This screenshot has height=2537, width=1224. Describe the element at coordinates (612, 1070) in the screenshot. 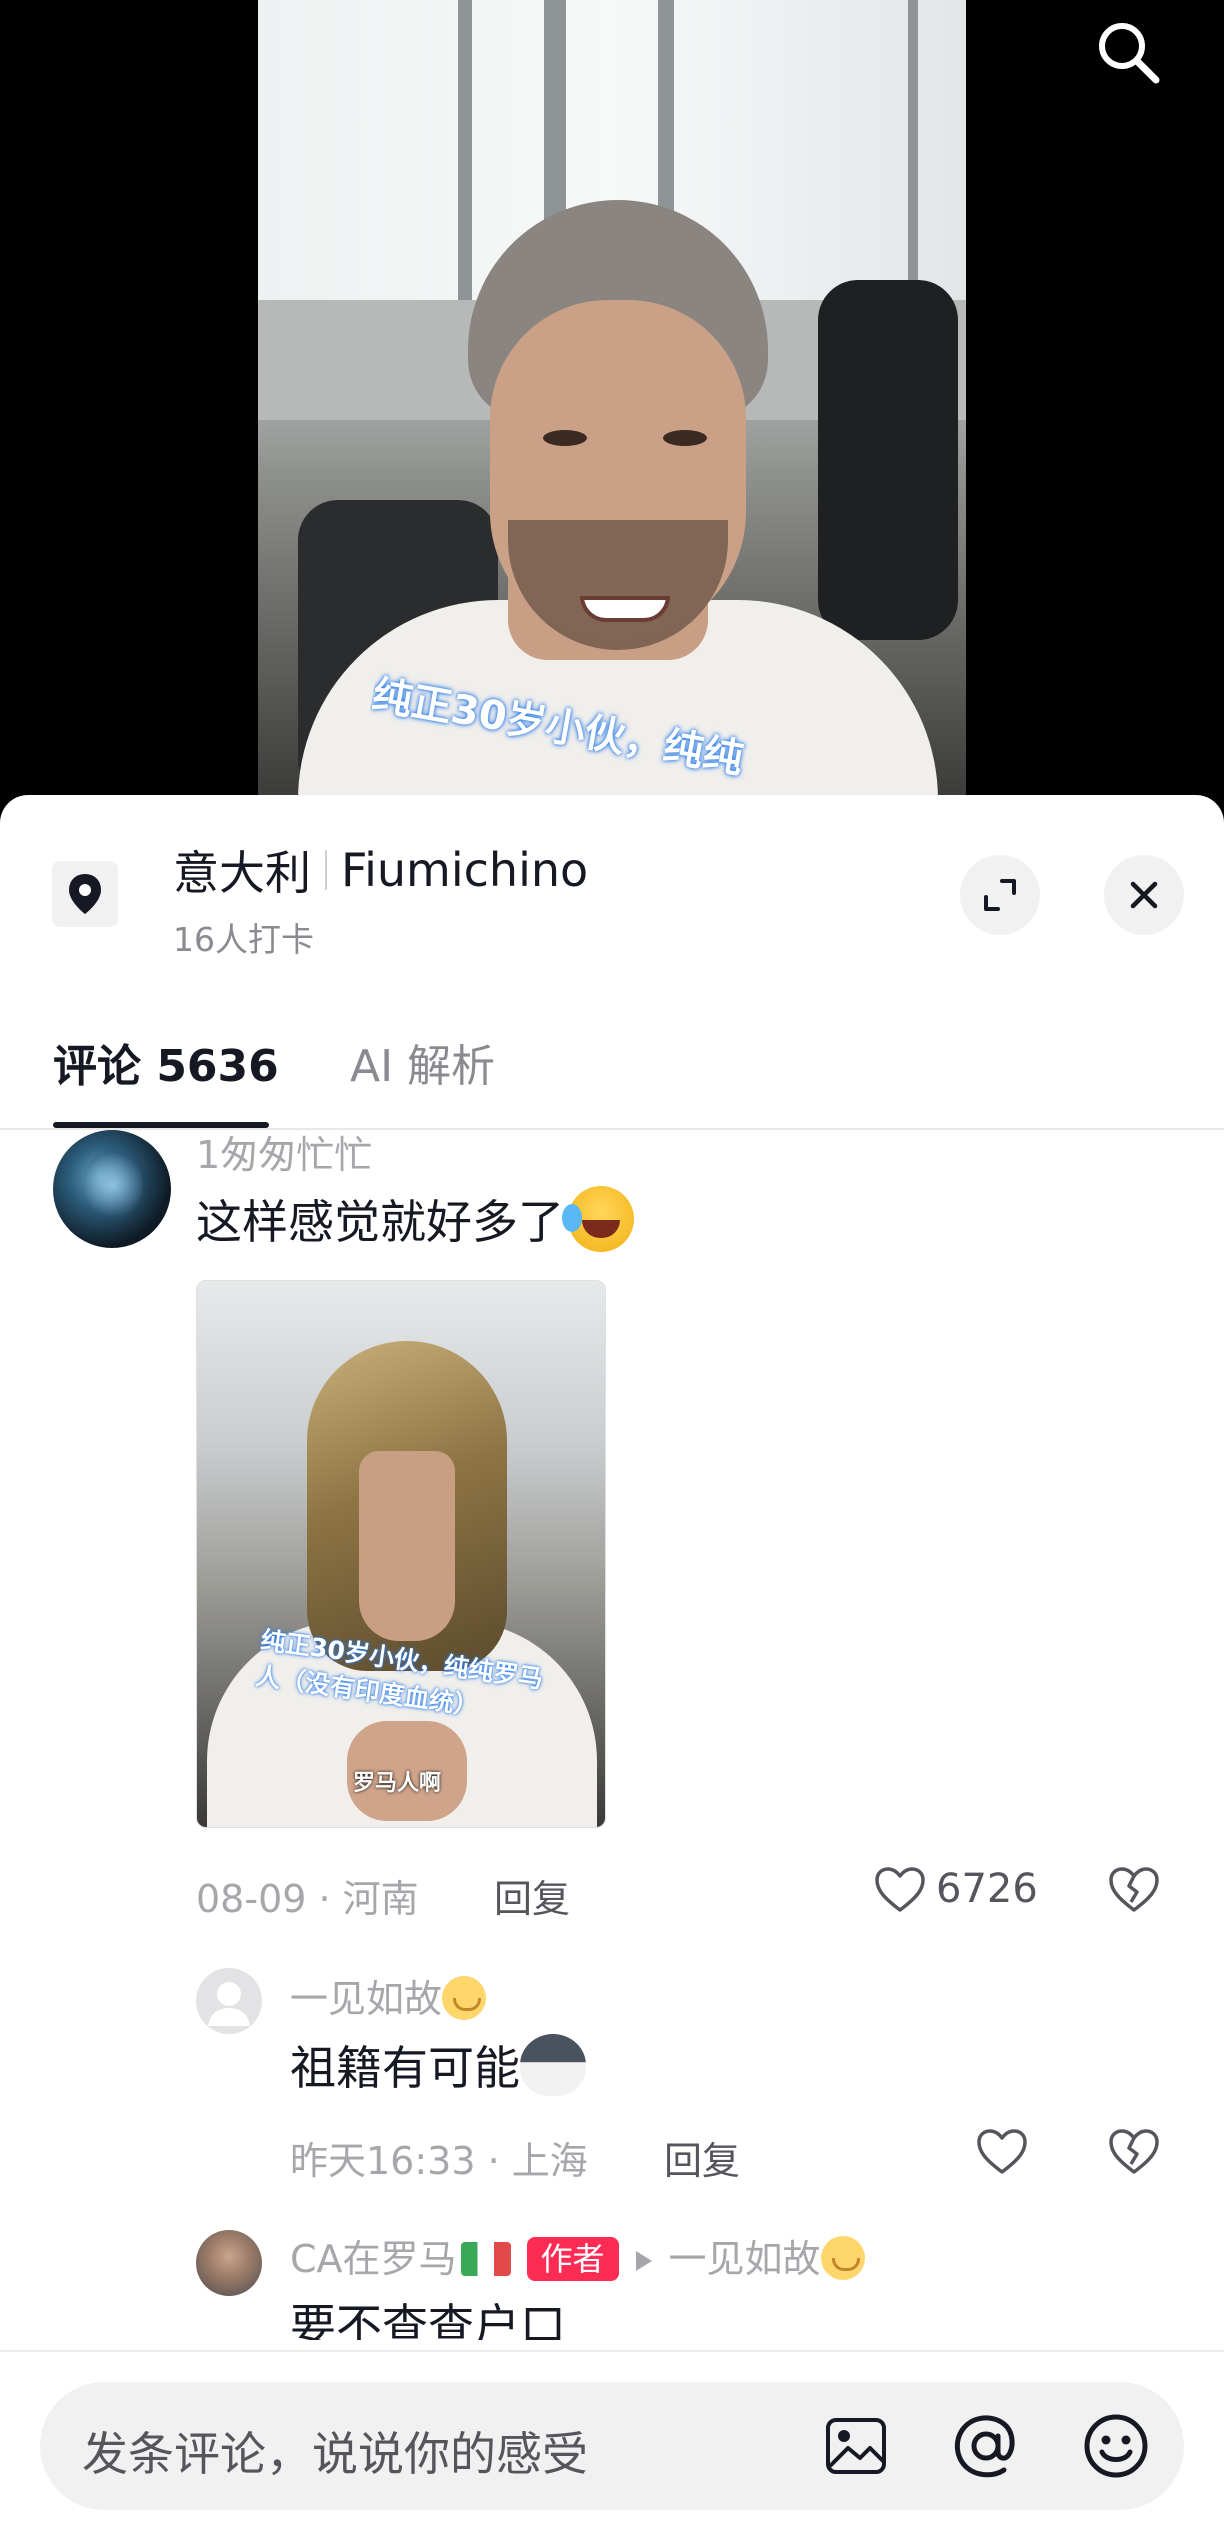

I see `tab-bar: 评论 5636 AI 解析` at that location.